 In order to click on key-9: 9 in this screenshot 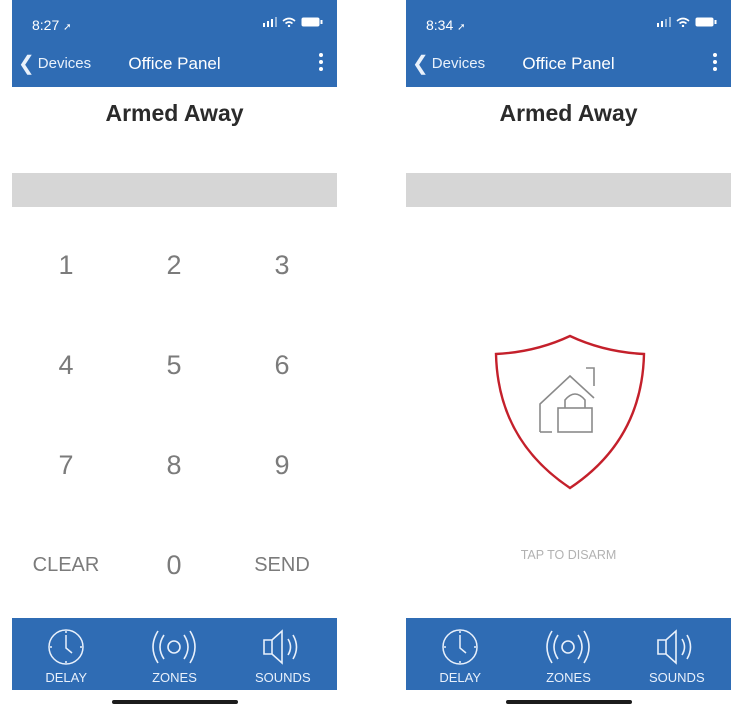, I will do `click(282, 465)`.